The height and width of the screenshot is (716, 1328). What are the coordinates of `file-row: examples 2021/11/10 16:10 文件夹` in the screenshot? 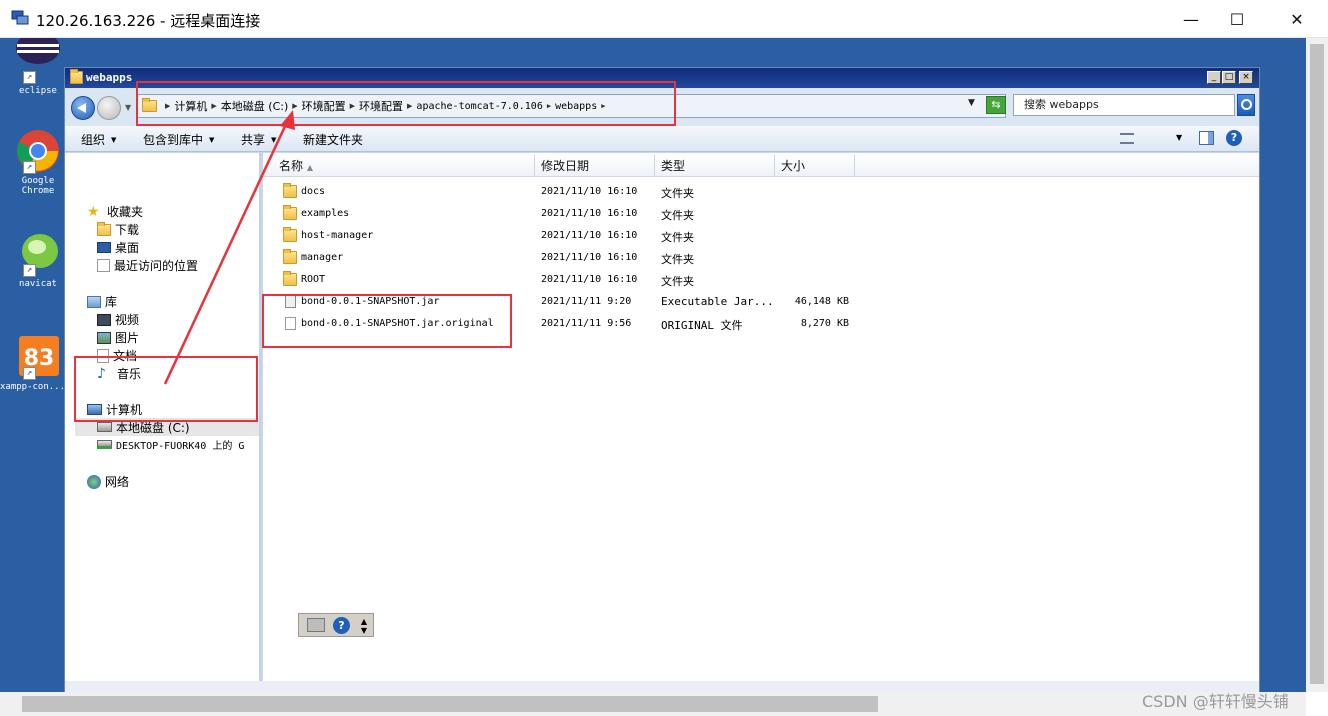 It's located at (613, 214).